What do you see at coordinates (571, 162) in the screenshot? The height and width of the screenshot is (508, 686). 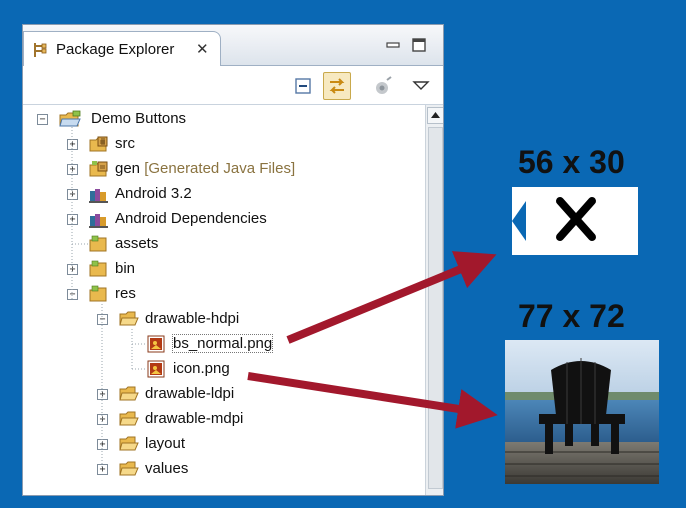 I see `bs-normal-size-label: 56 x 30` at bounding box center [571, 162].